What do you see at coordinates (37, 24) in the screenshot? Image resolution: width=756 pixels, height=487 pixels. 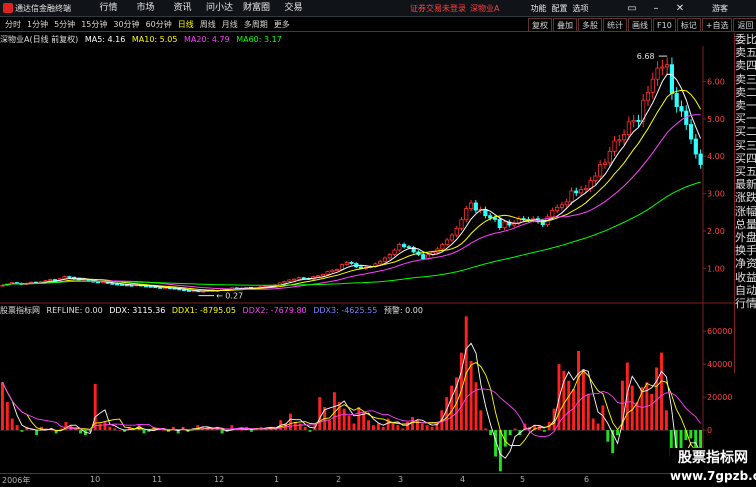 I see `period-tab-1: 1分钟` at bounding box center [37, 24].